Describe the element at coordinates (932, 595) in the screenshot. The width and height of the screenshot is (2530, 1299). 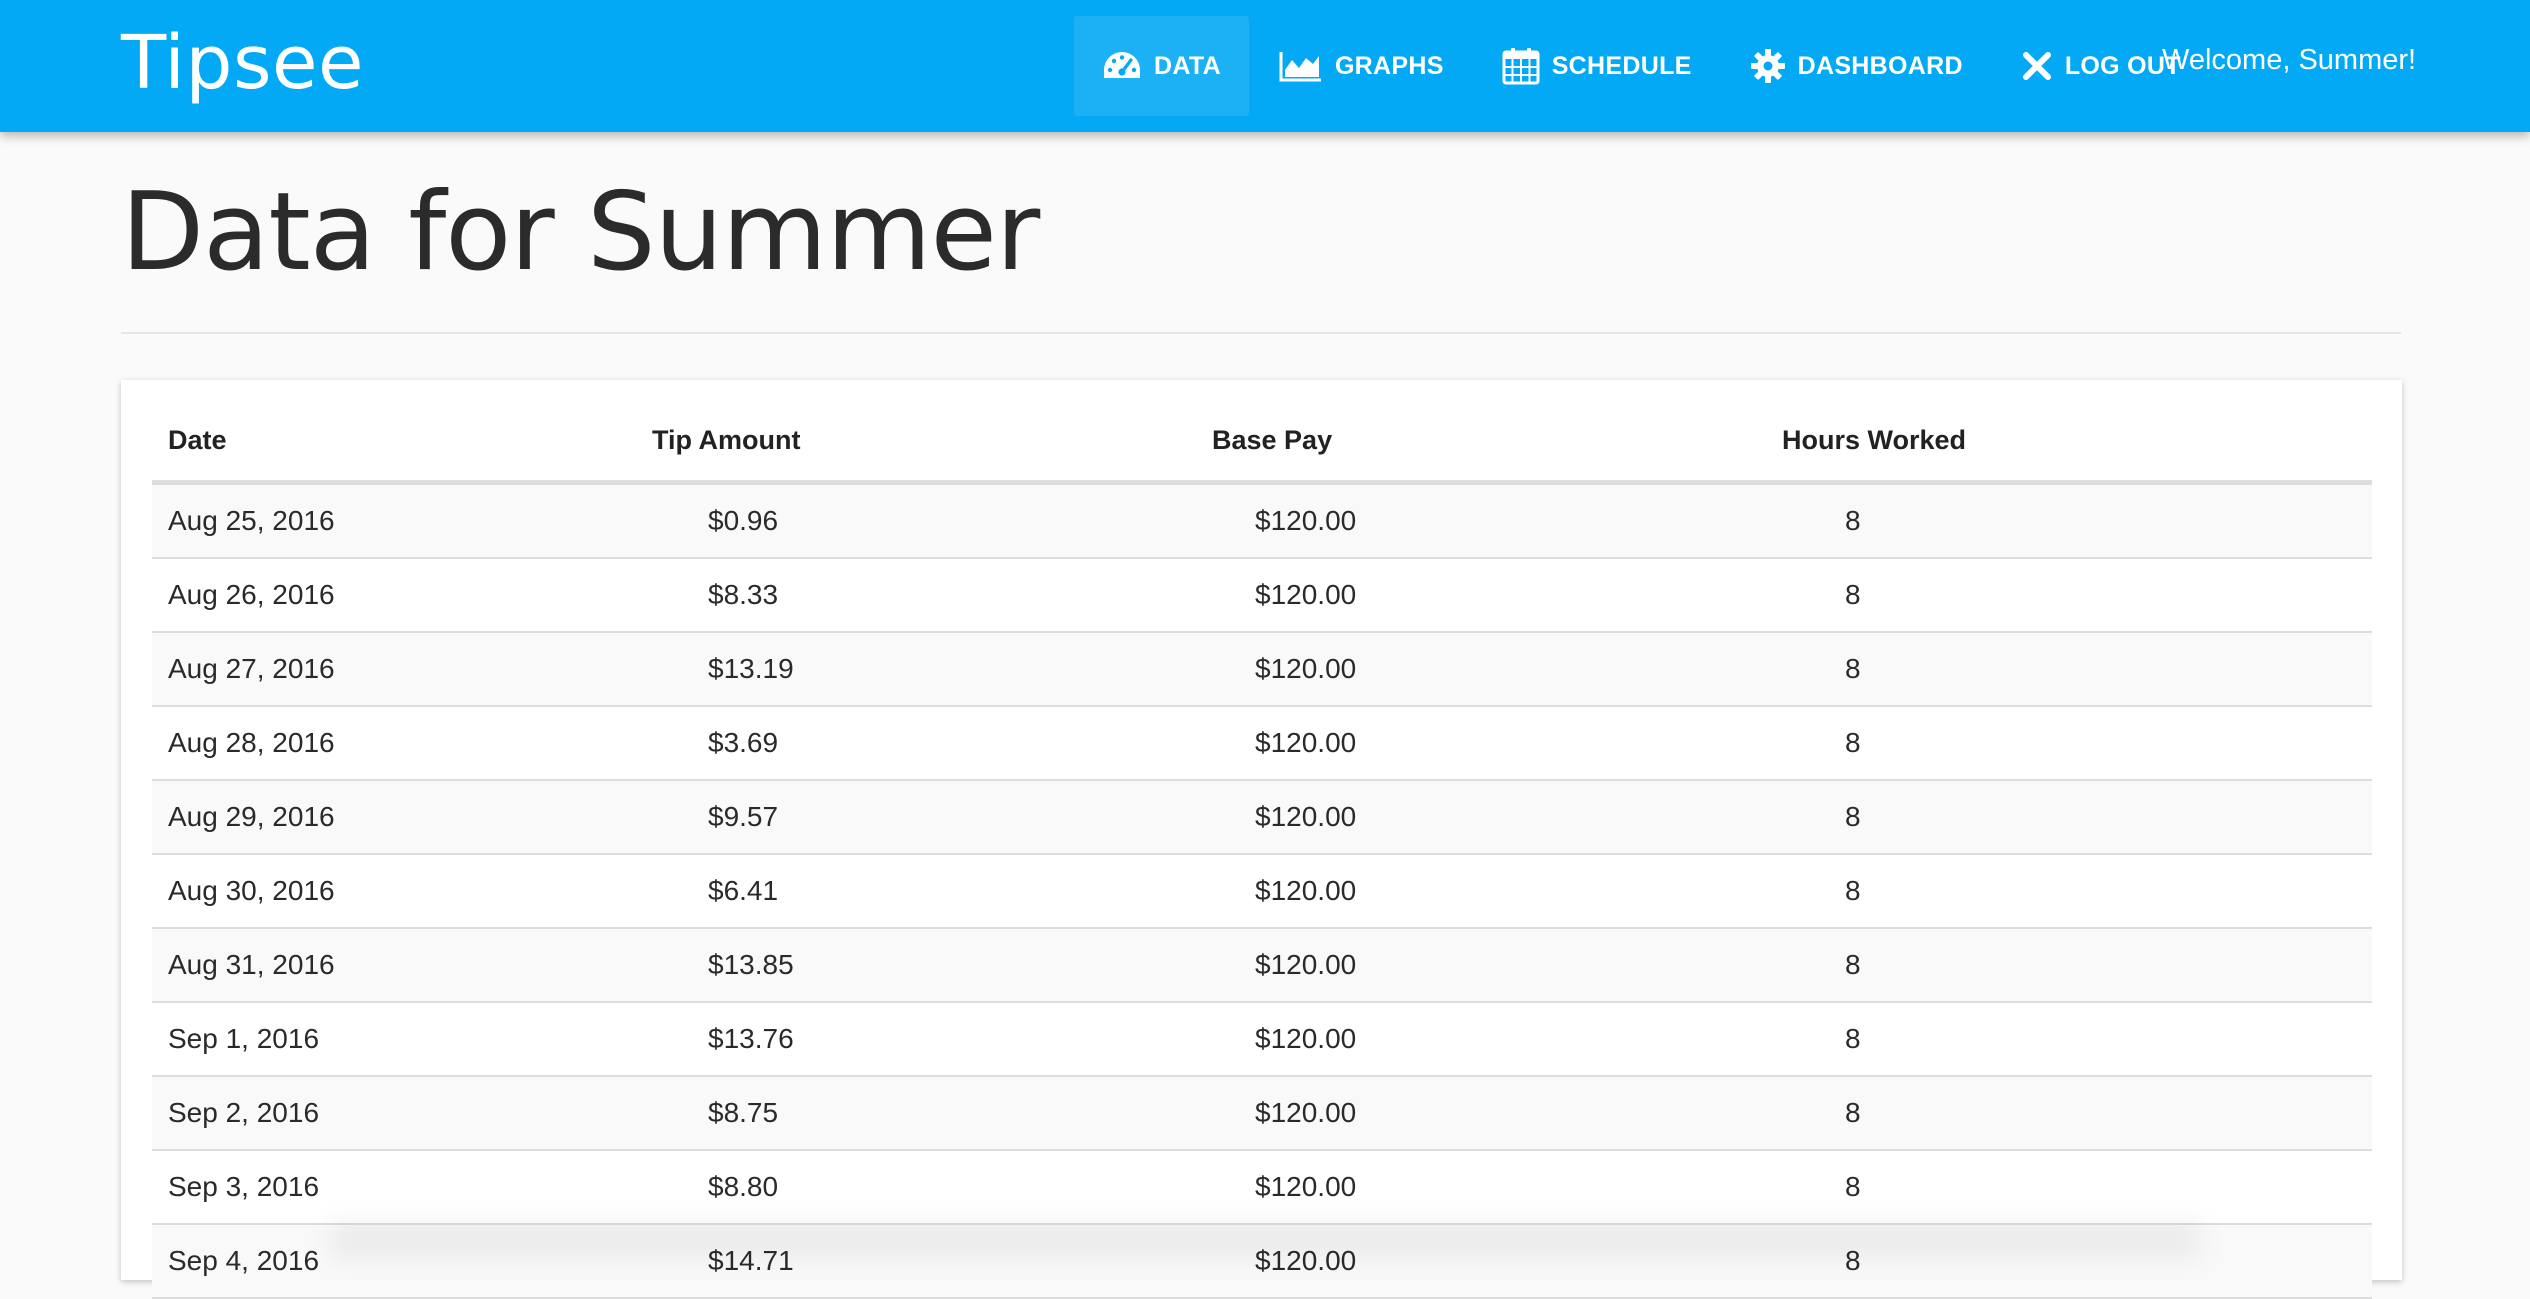
I see `cell-tip-amount: $8.33` at that location.